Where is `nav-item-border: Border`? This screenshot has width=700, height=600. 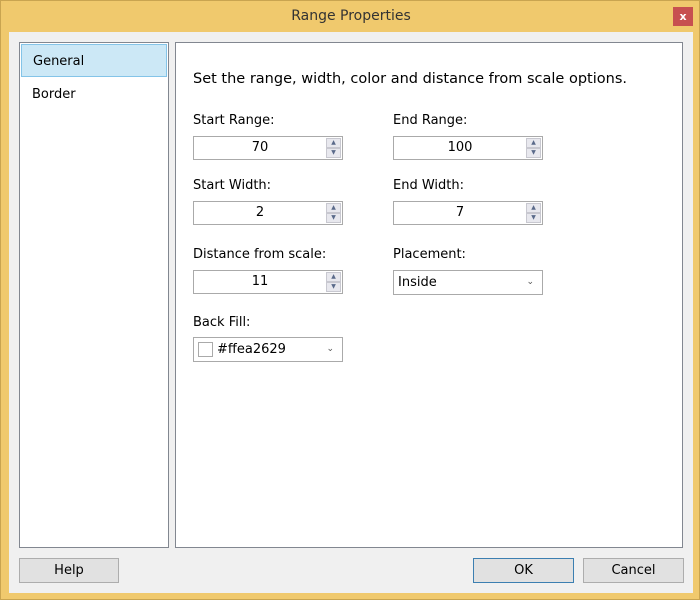
nav-item-border: Border is located at coordinates (94, 94).